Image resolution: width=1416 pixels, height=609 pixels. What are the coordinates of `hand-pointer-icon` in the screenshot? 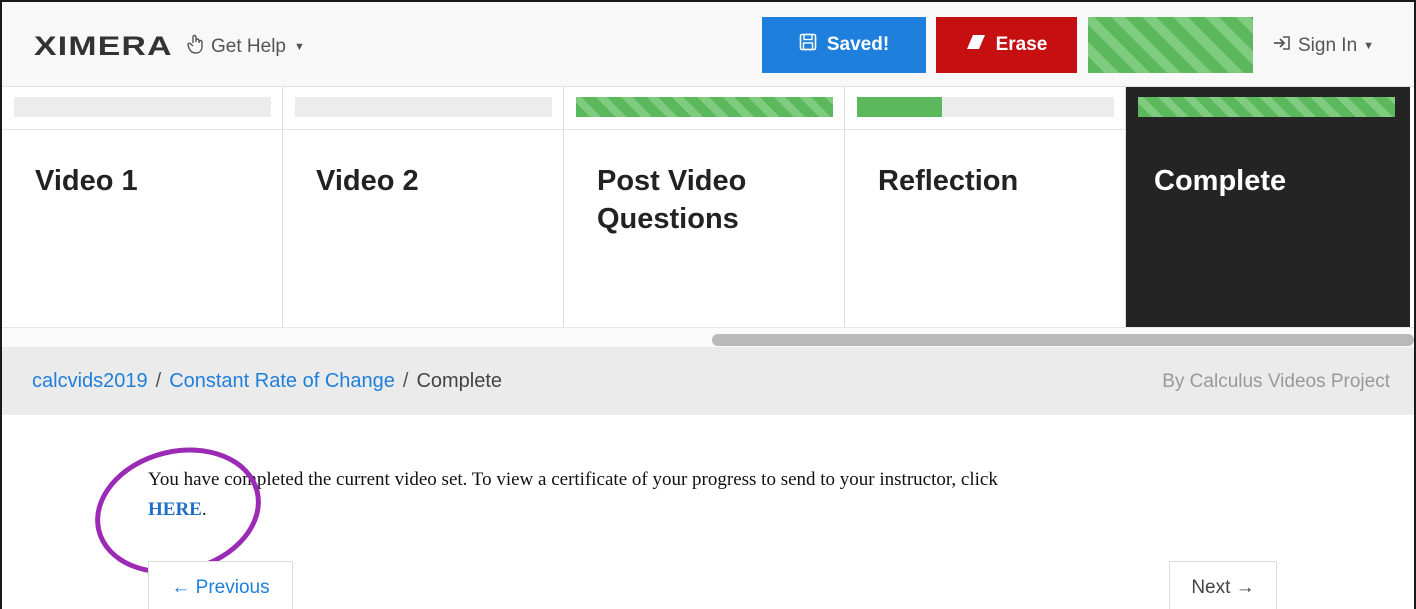 It's located at (196, 47).